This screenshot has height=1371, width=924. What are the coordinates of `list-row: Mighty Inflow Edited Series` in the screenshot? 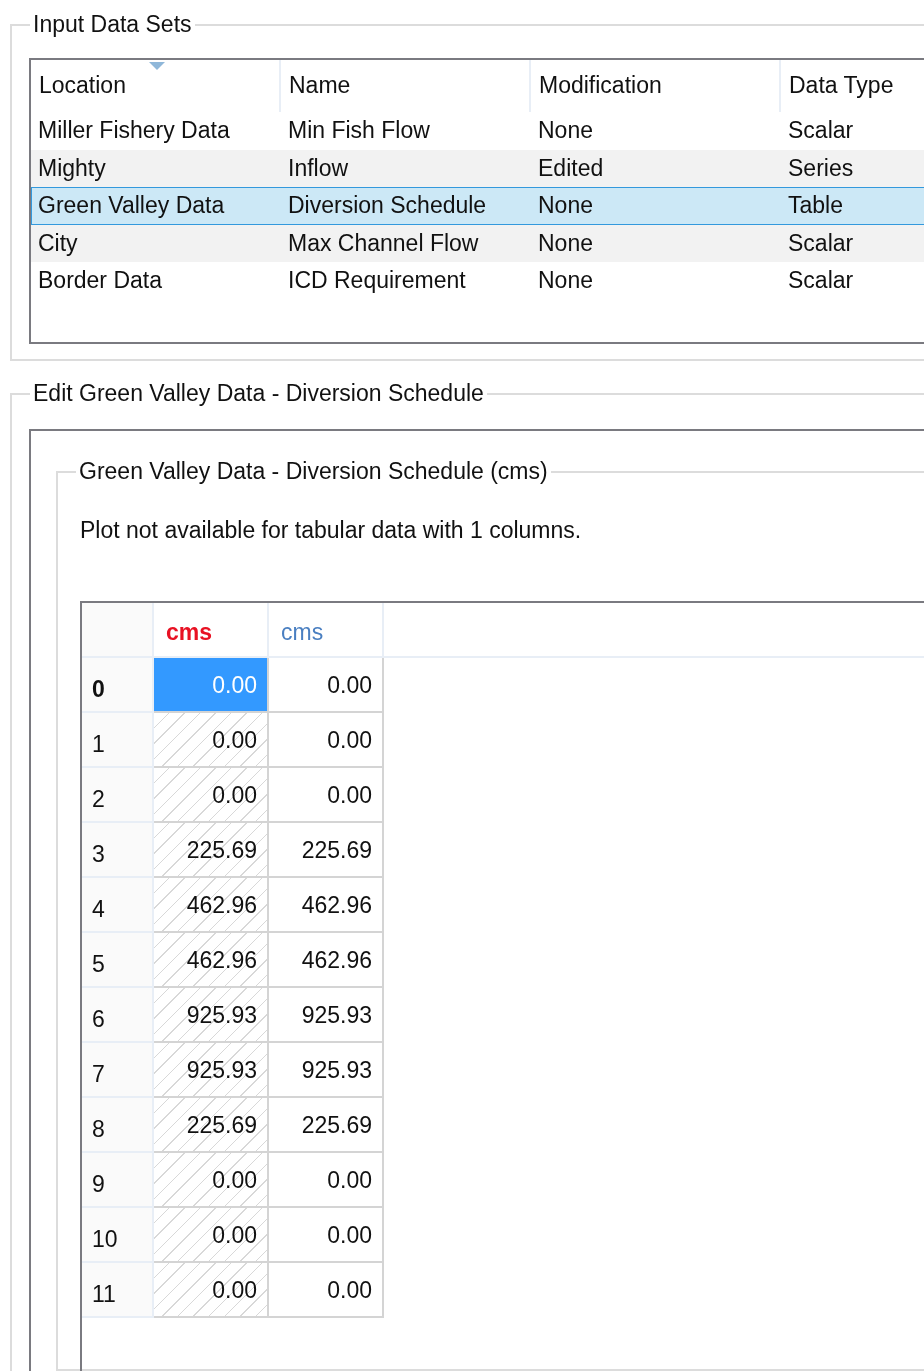 It's located at (477, 168).